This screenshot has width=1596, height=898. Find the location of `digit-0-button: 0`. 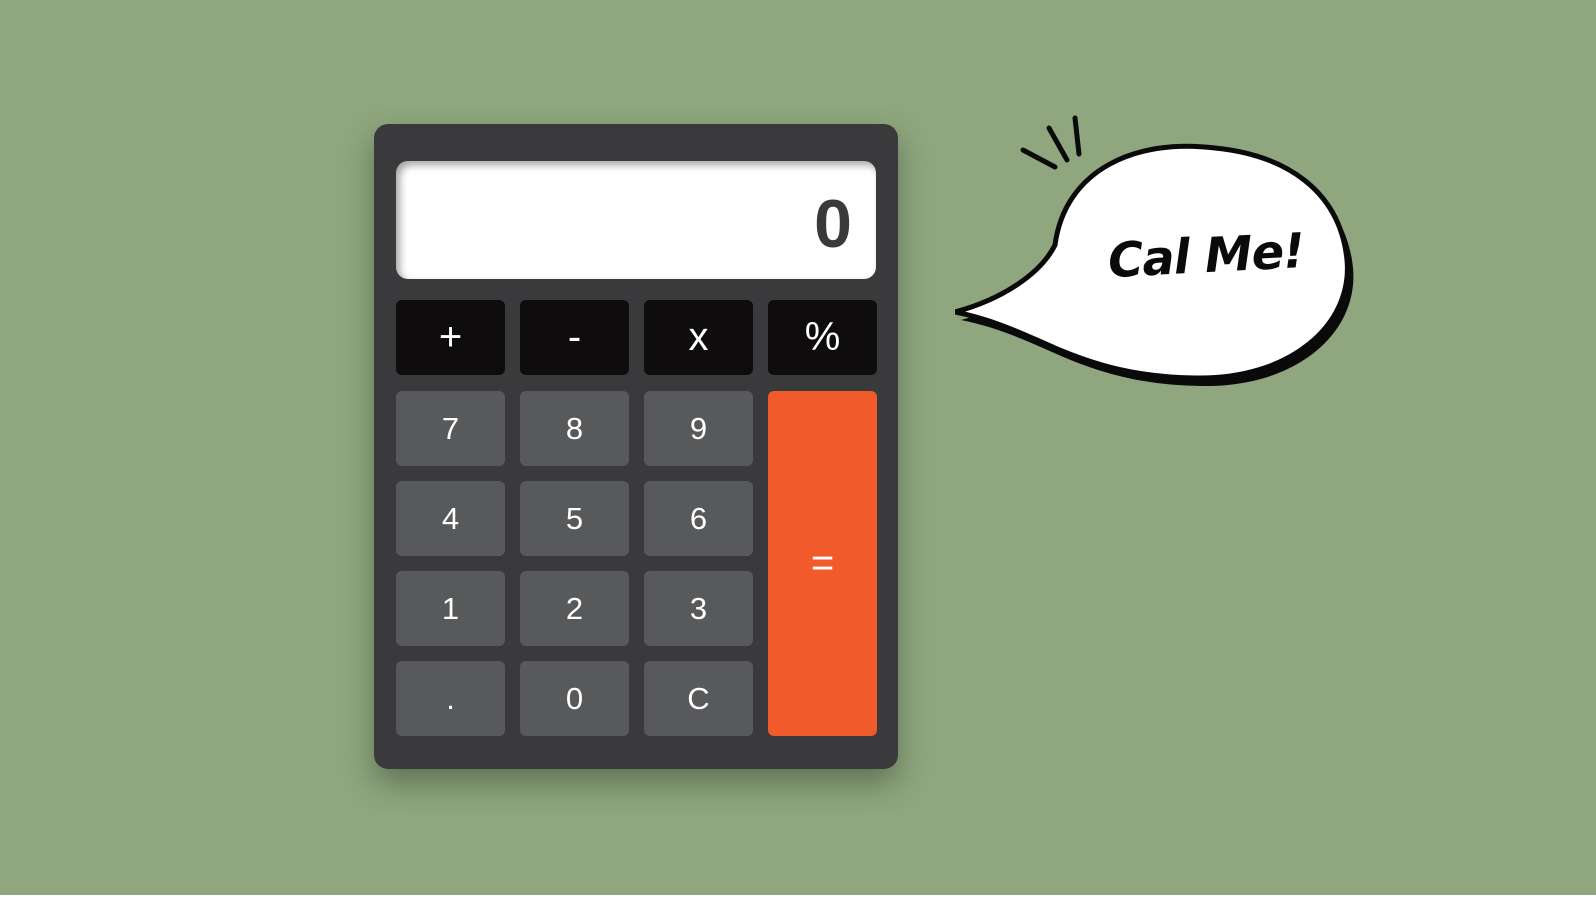

digit-0-button: 0 is located at coordinates (574, 698).